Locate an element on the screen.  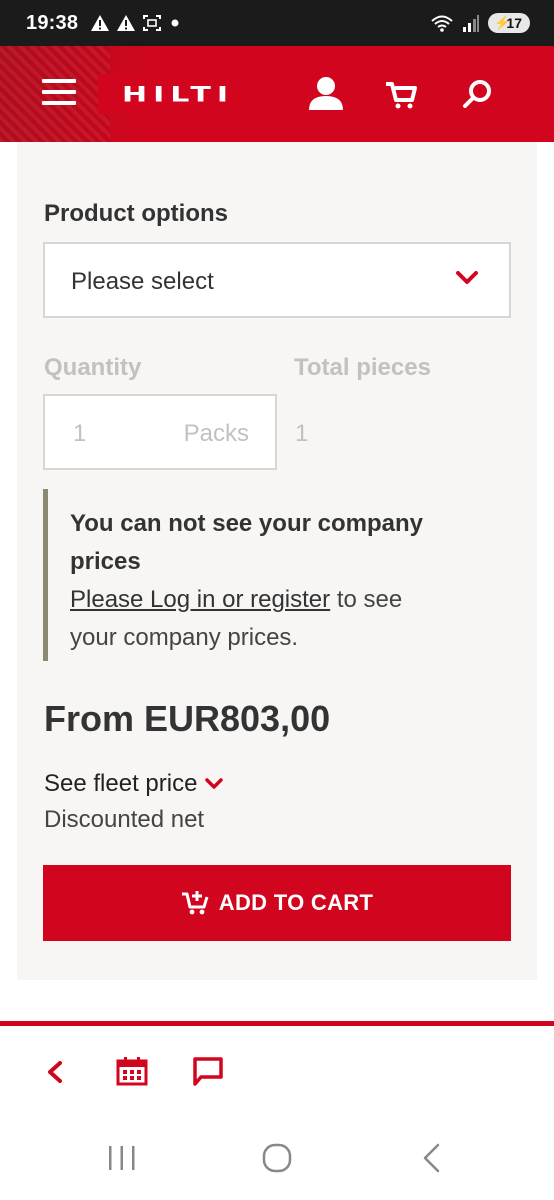
status-system-icons: ⚡ 17 is located at coordinates (480, 23).